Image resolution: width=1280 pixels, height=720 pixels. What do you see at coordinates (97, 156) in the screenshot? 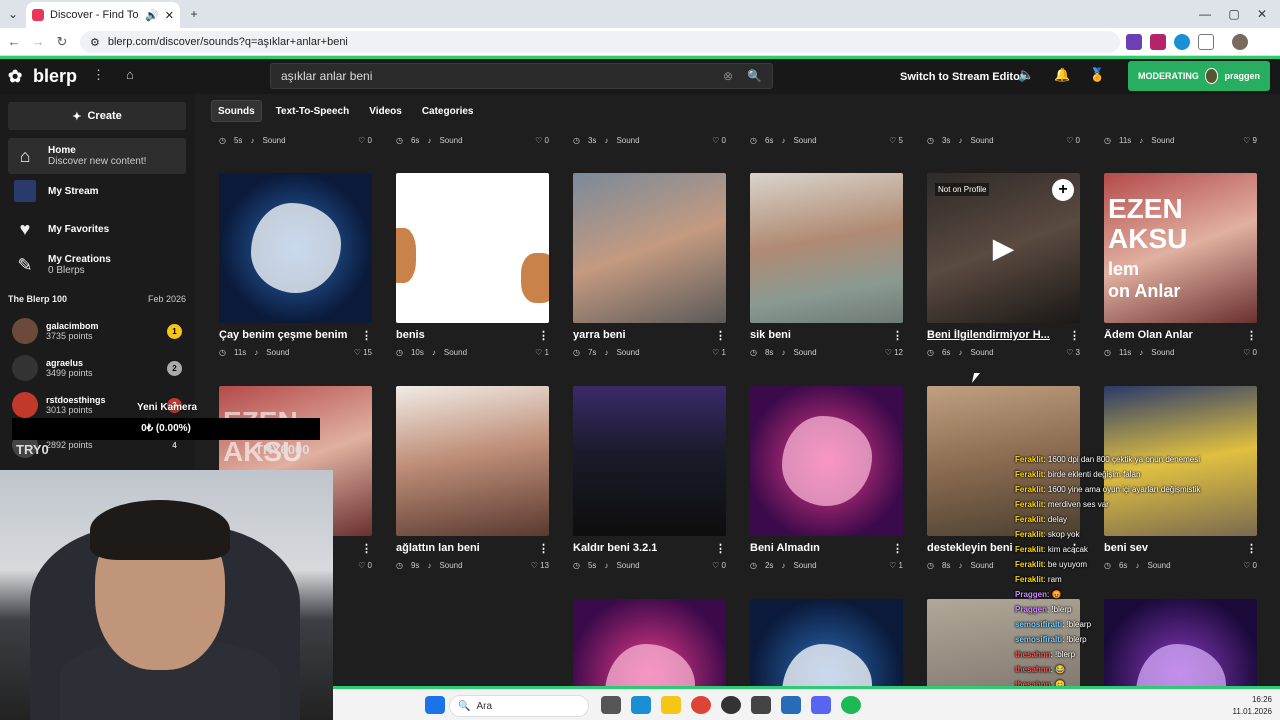
I see `sidebar-item-home: ⌂ Home Discover new content!` at bounding box center [97, 156].